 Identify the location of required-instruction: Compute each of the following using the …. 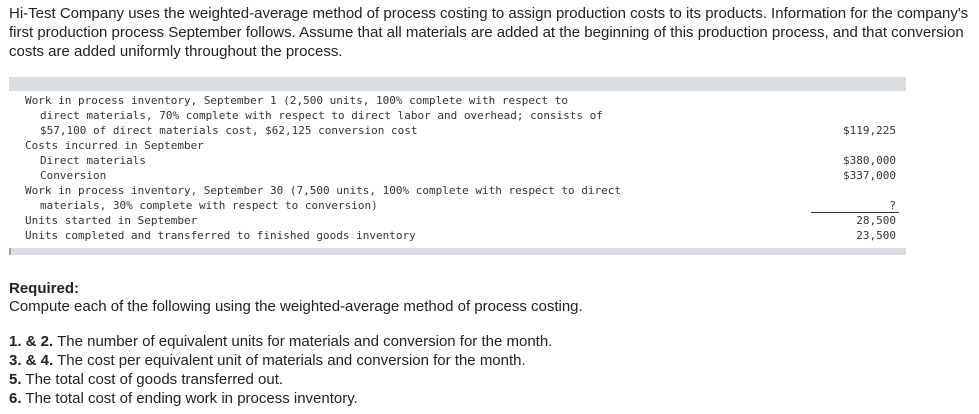
(296, 306).